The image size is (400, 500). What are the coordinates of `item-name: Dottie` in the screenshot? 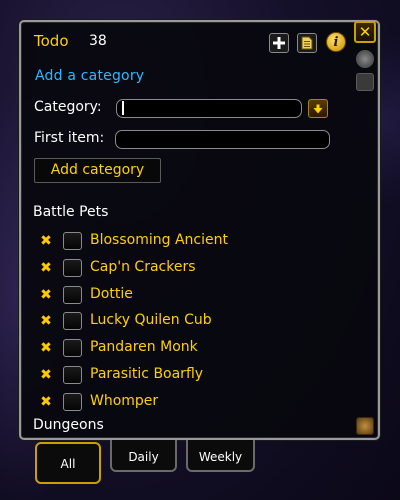 It's located at (111, 294).